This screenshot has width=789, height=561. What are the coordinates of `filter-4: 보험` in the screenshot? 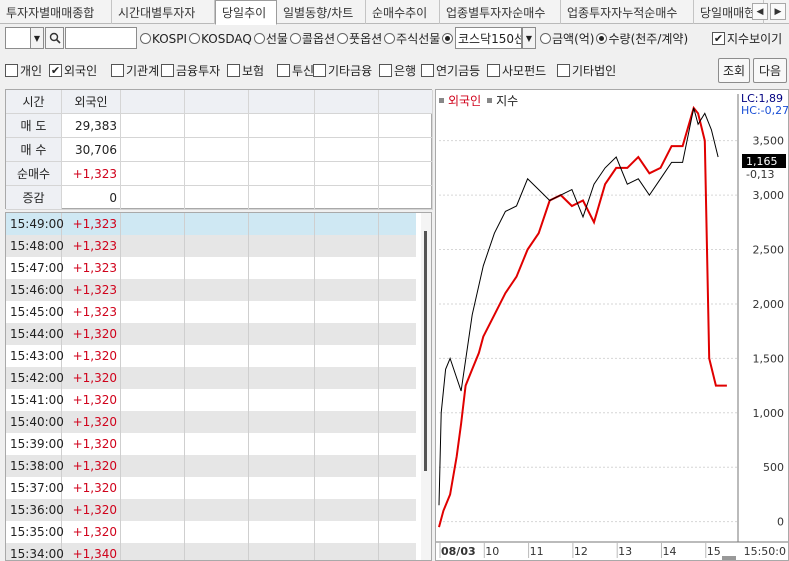 It's located at (245, 70).